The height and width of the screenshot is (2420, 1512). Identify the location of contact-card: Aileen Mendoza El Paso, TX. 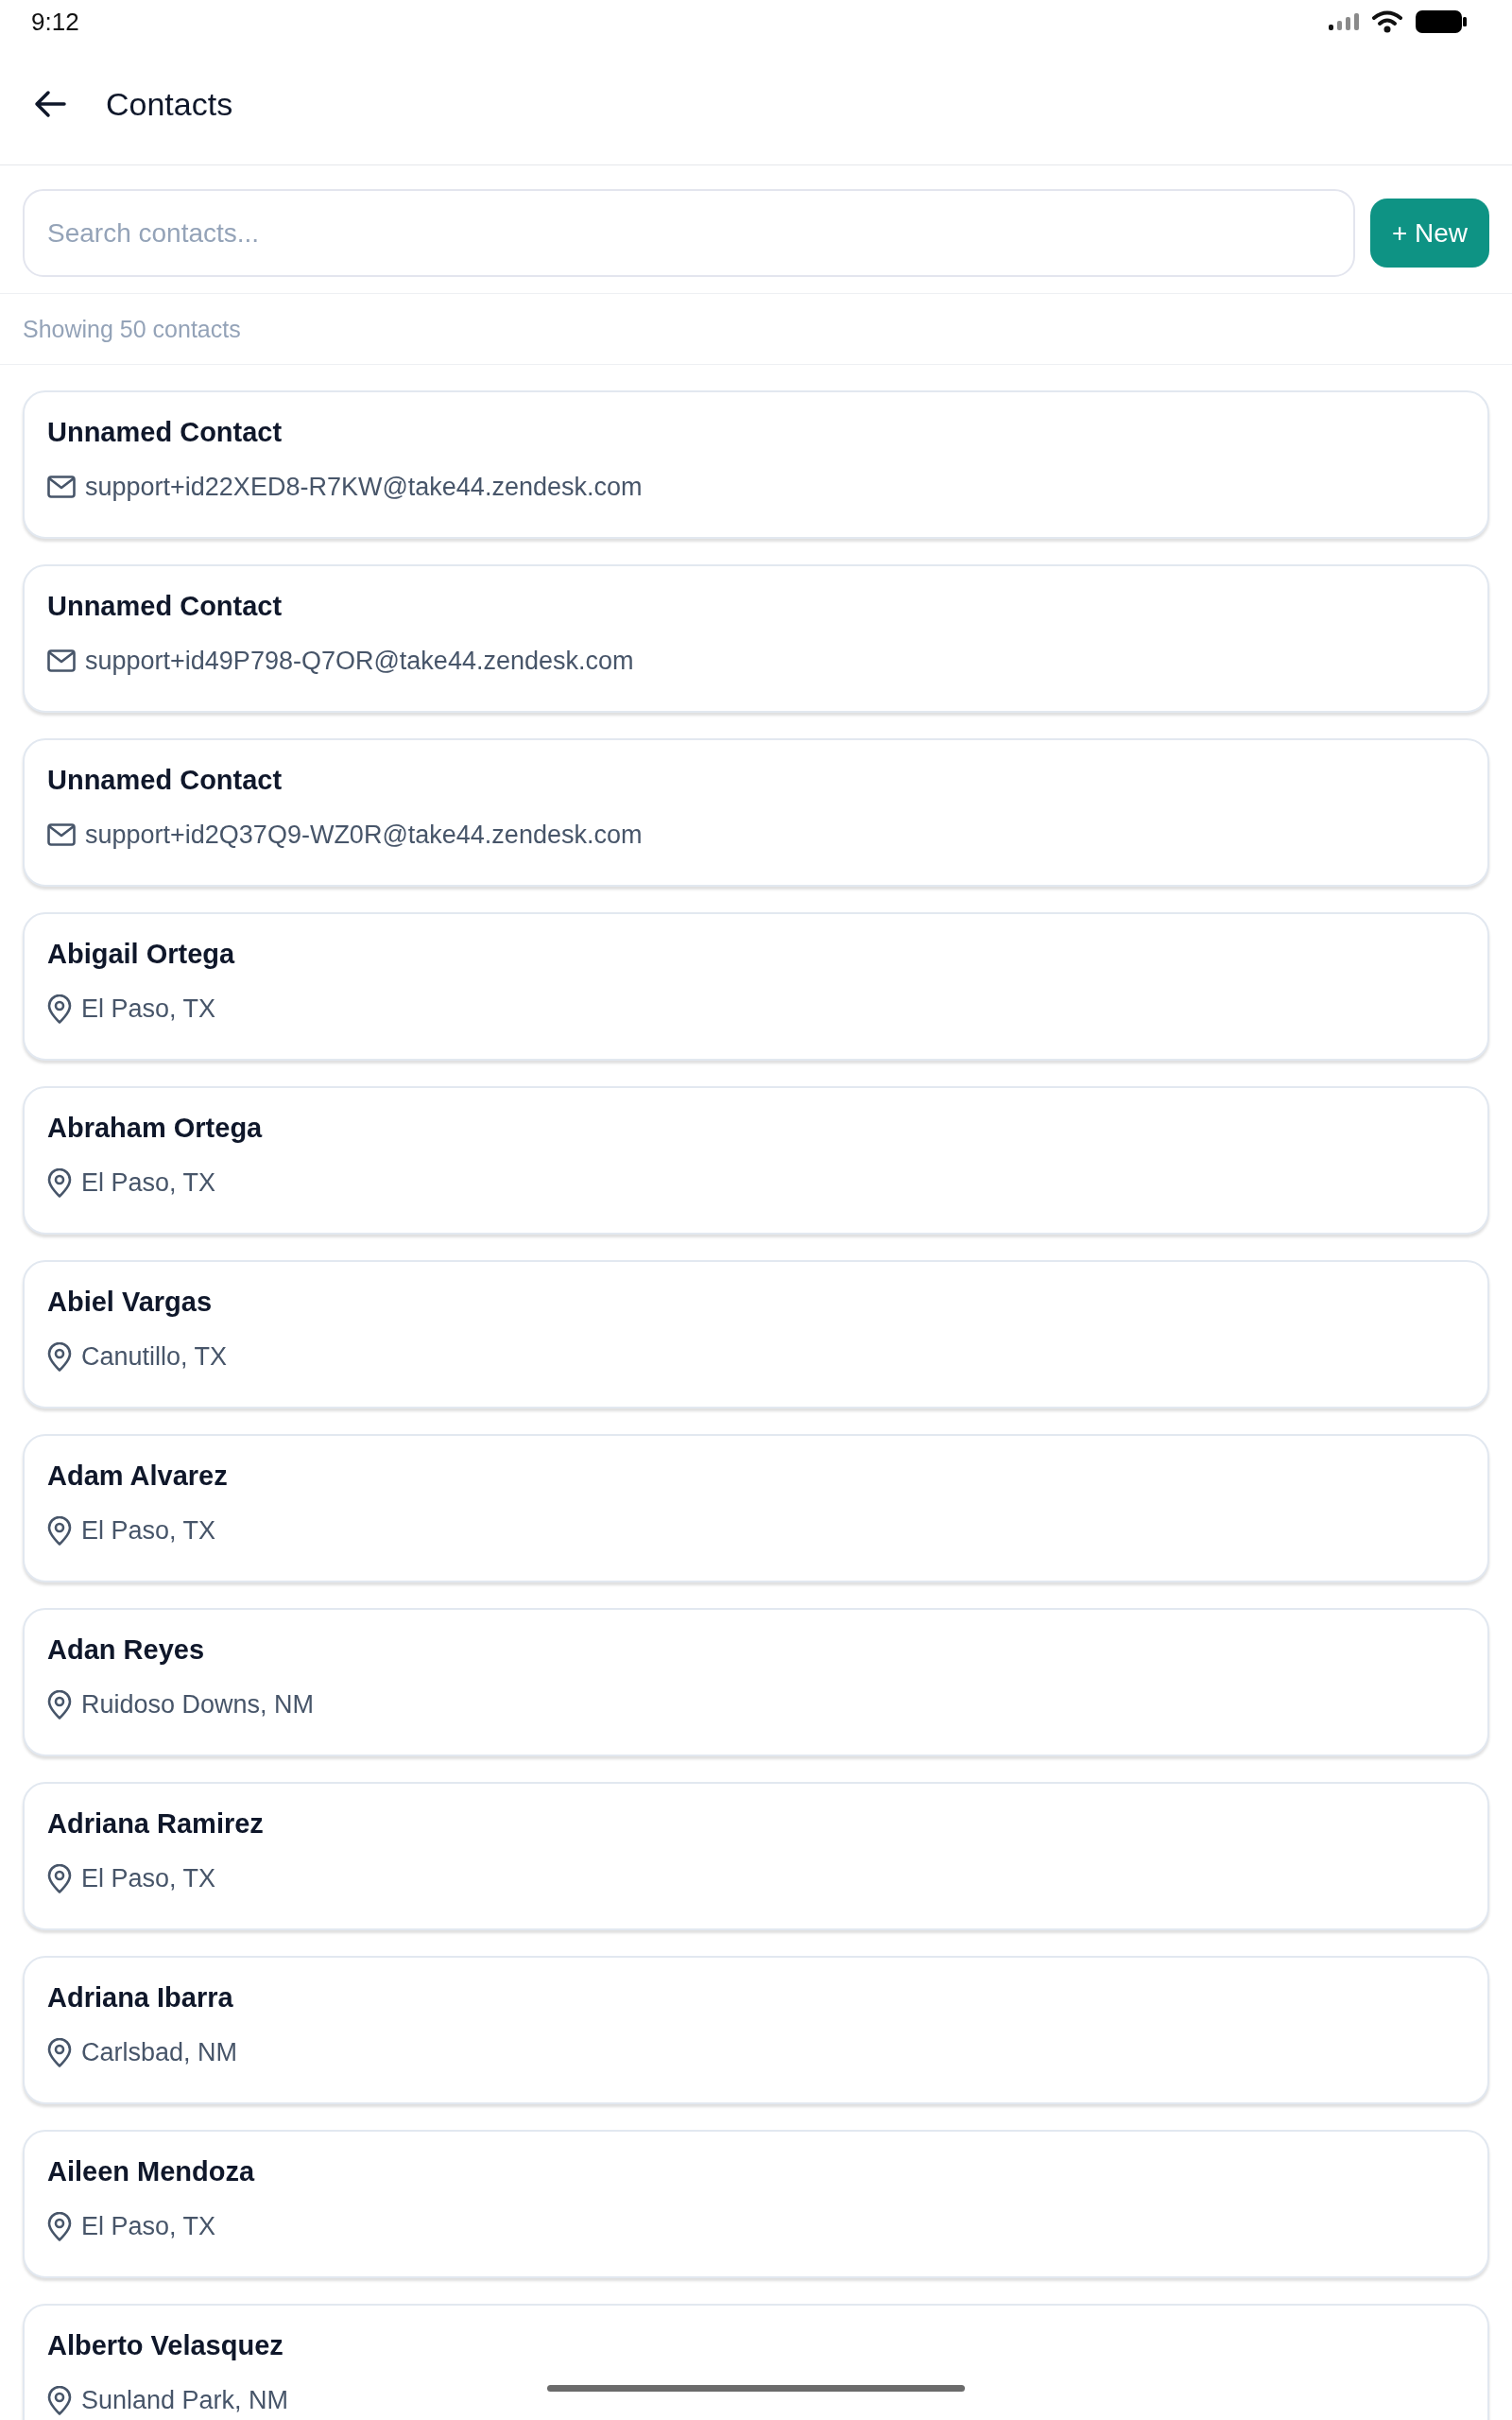
(756, 2204).